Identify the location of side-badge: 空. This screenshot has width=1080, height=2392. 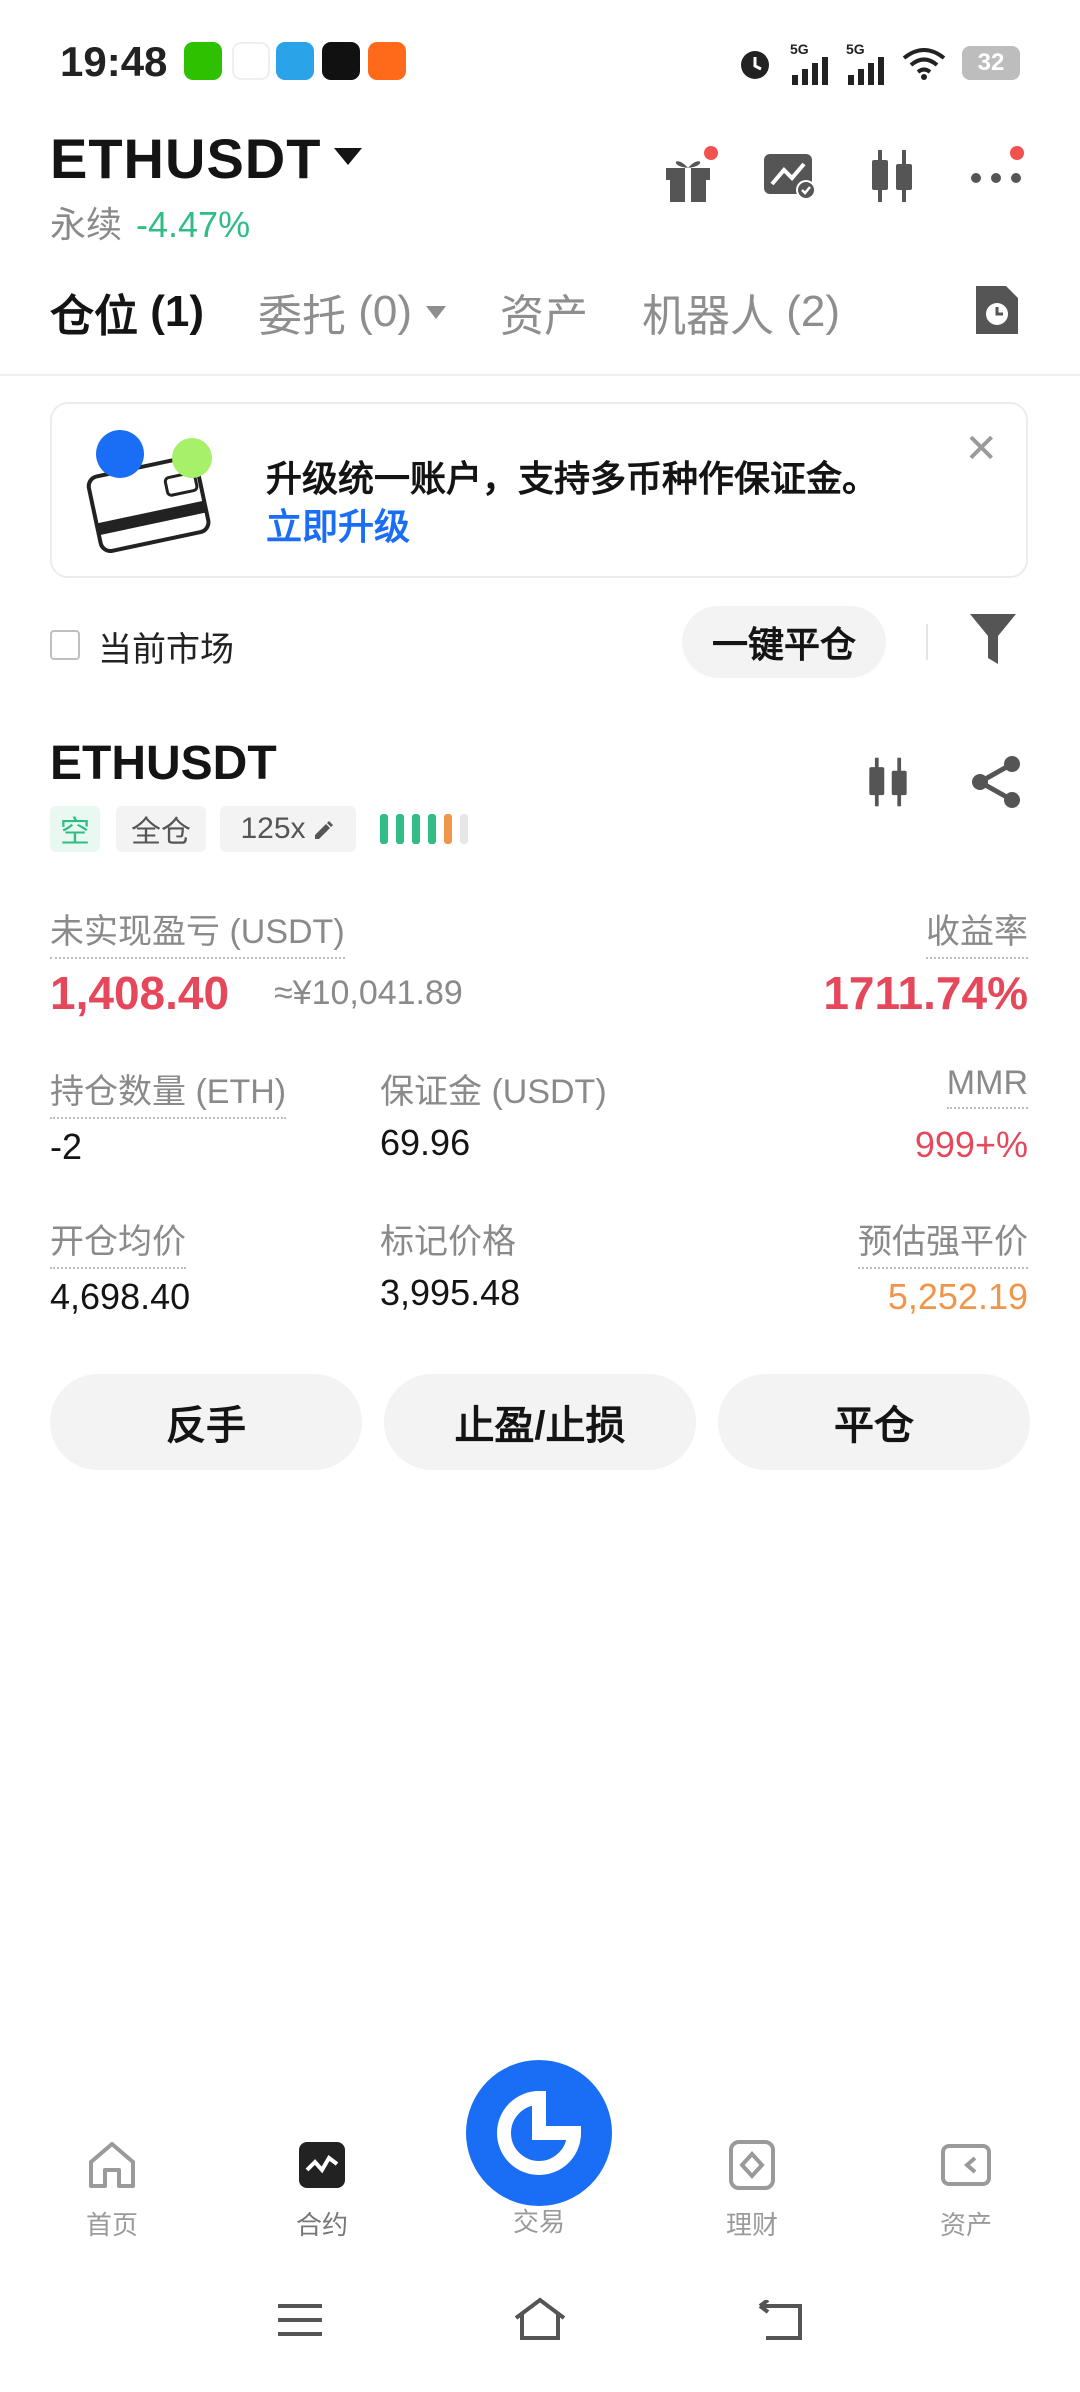
(75, 829).